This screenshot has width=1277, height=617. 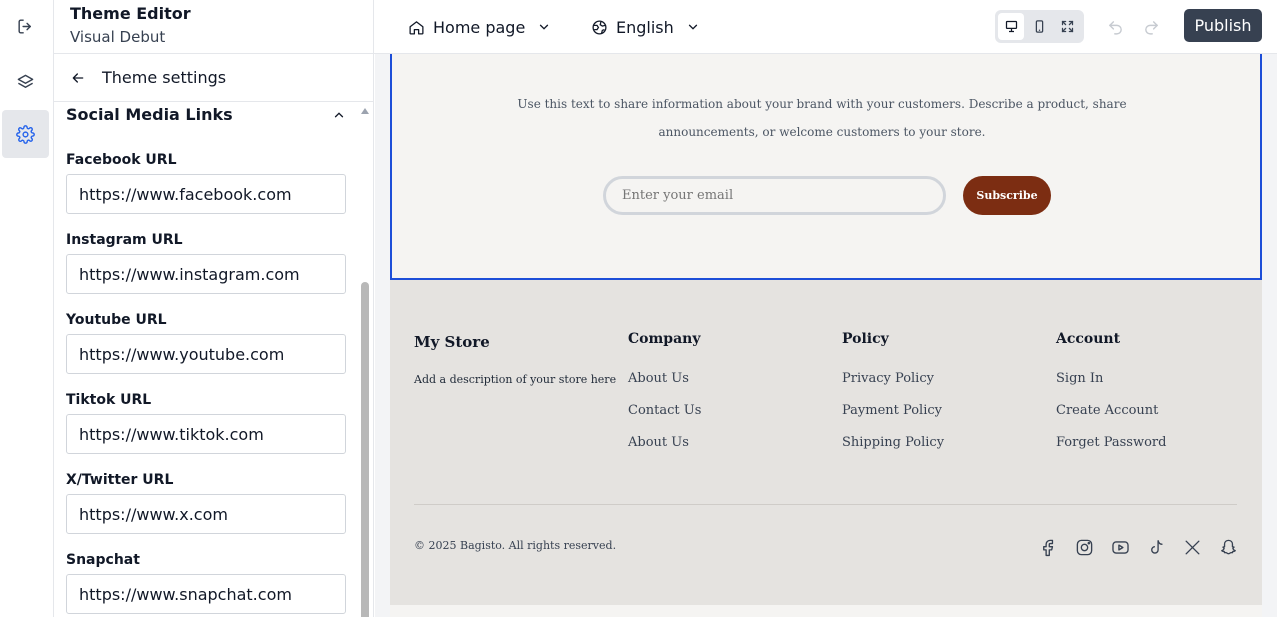 I want to click on page-select-label: Home page, so click(x=479, y=27).